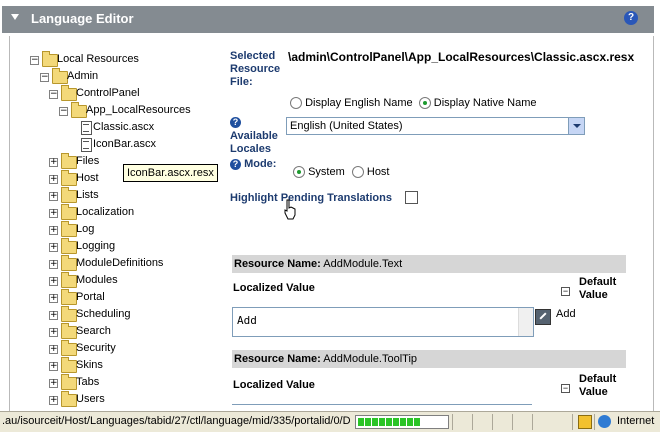  Describe the element at coordinates (87, 195) in the screenshot. I see `tree-node-label: Lists` at that location.